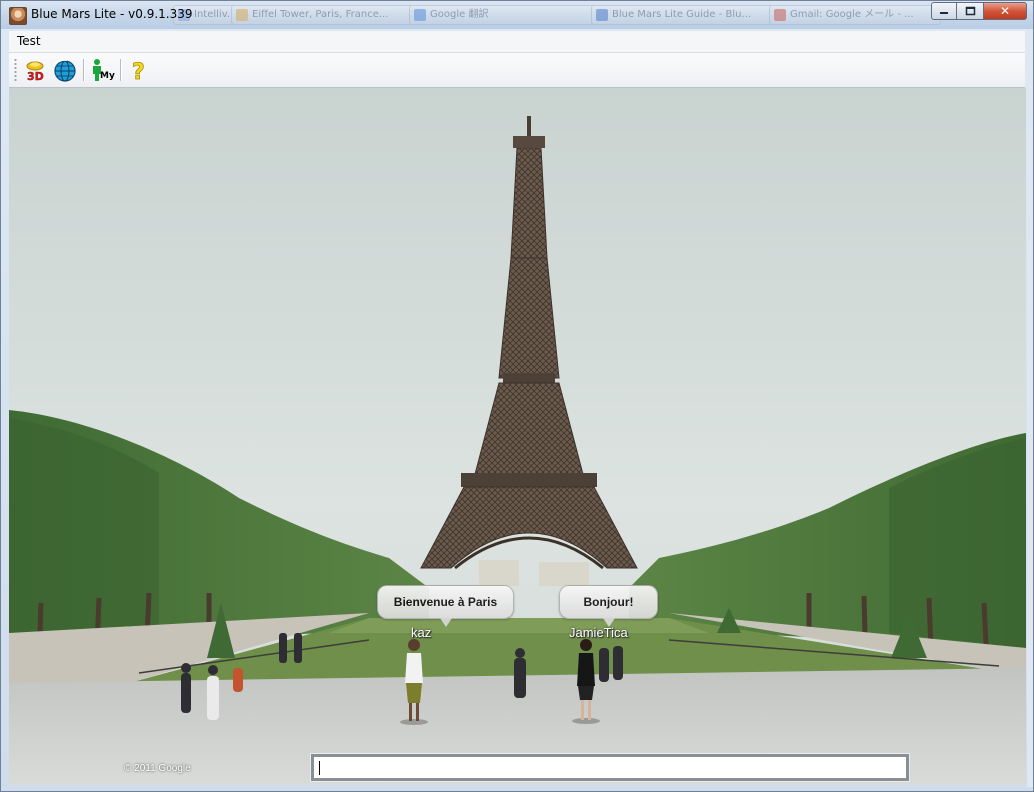 The height and width of the screenshot is (792, 1034). Describe the element at coordinates (598, 632) in the screenshot. I see `avatar-name-jamietica: JamieTica` at that location.